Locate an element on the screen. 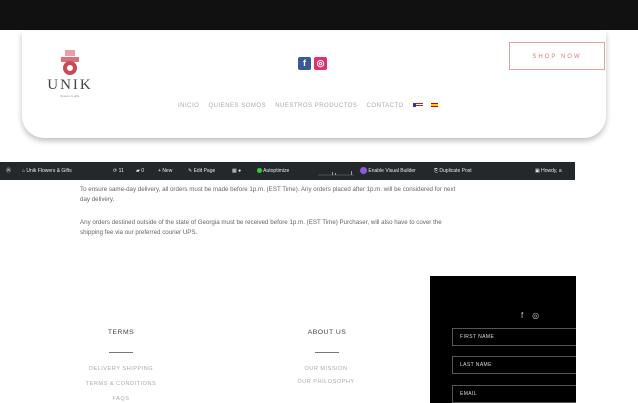 The image size is (638, 403). footer-link-faqs: FAQS is located at coordinates (121, 399).